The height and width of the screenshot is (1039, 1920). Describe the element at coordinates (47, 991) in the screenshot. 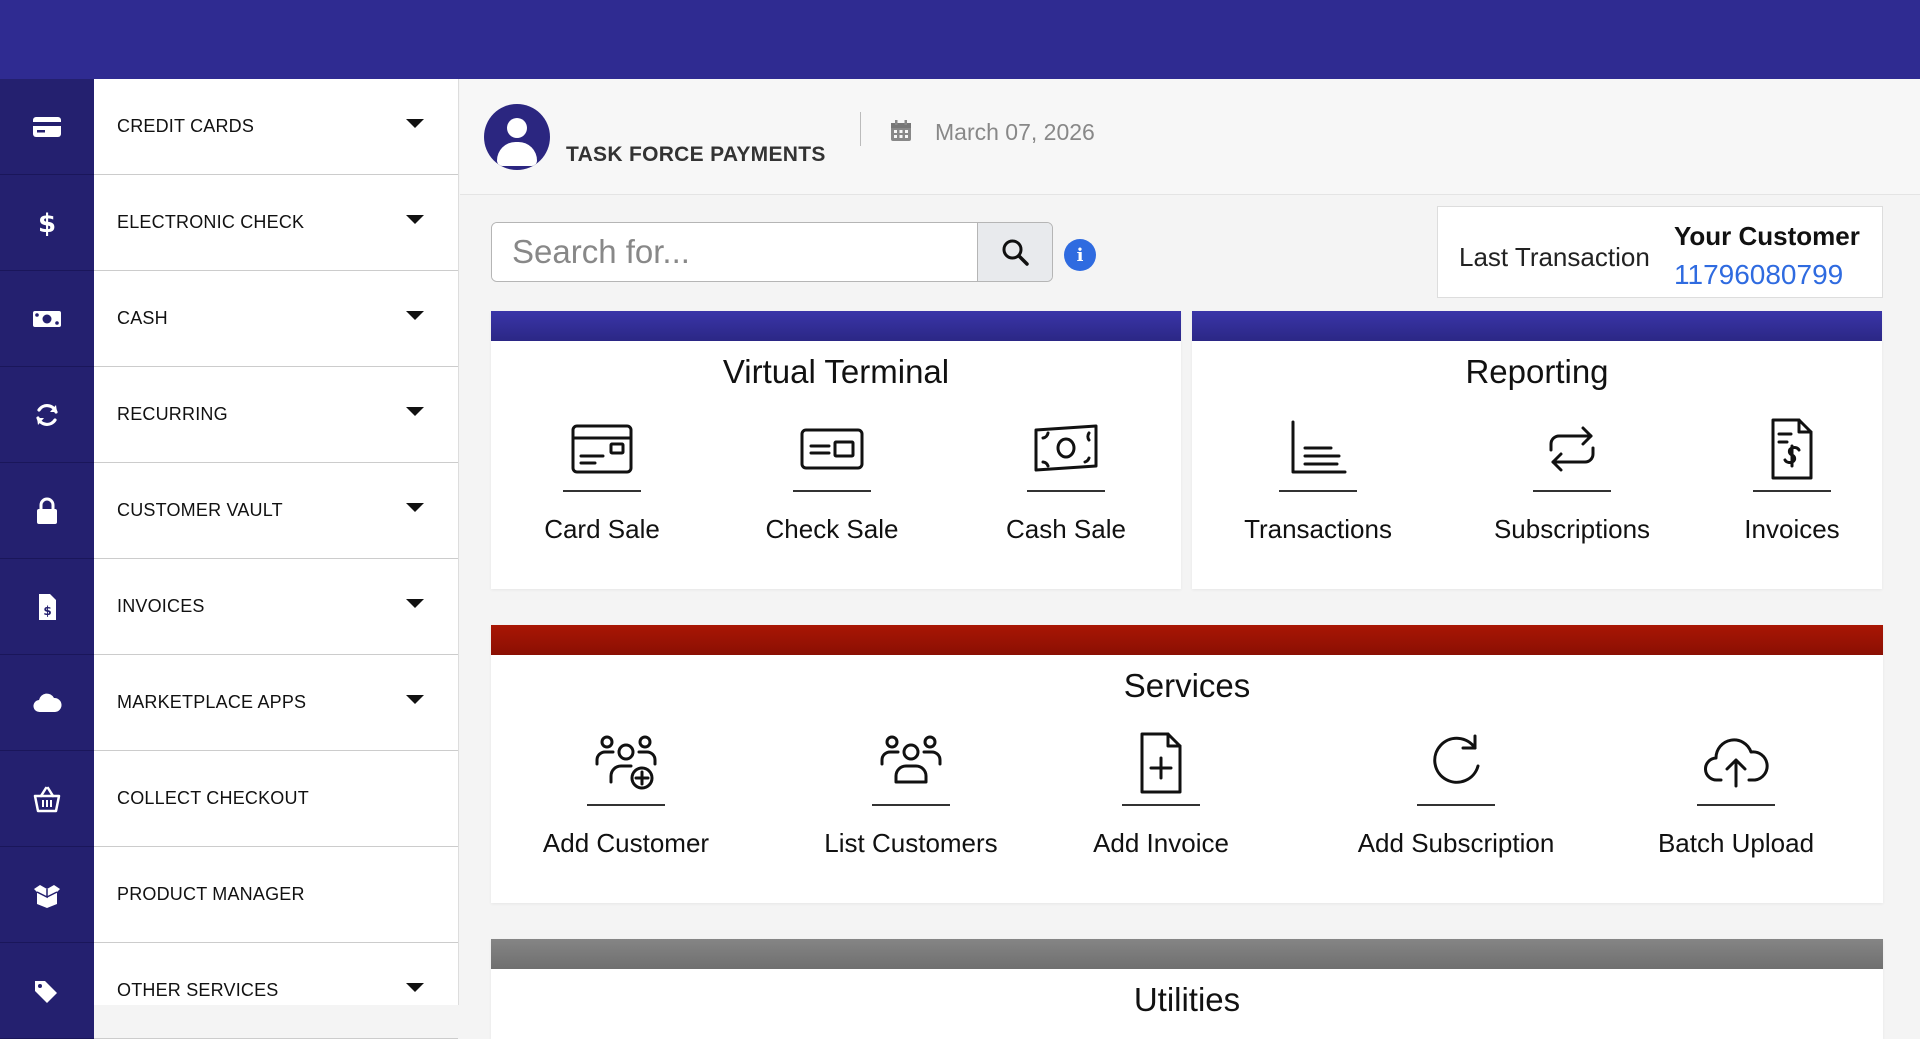

I see `tags-icon` at that location.